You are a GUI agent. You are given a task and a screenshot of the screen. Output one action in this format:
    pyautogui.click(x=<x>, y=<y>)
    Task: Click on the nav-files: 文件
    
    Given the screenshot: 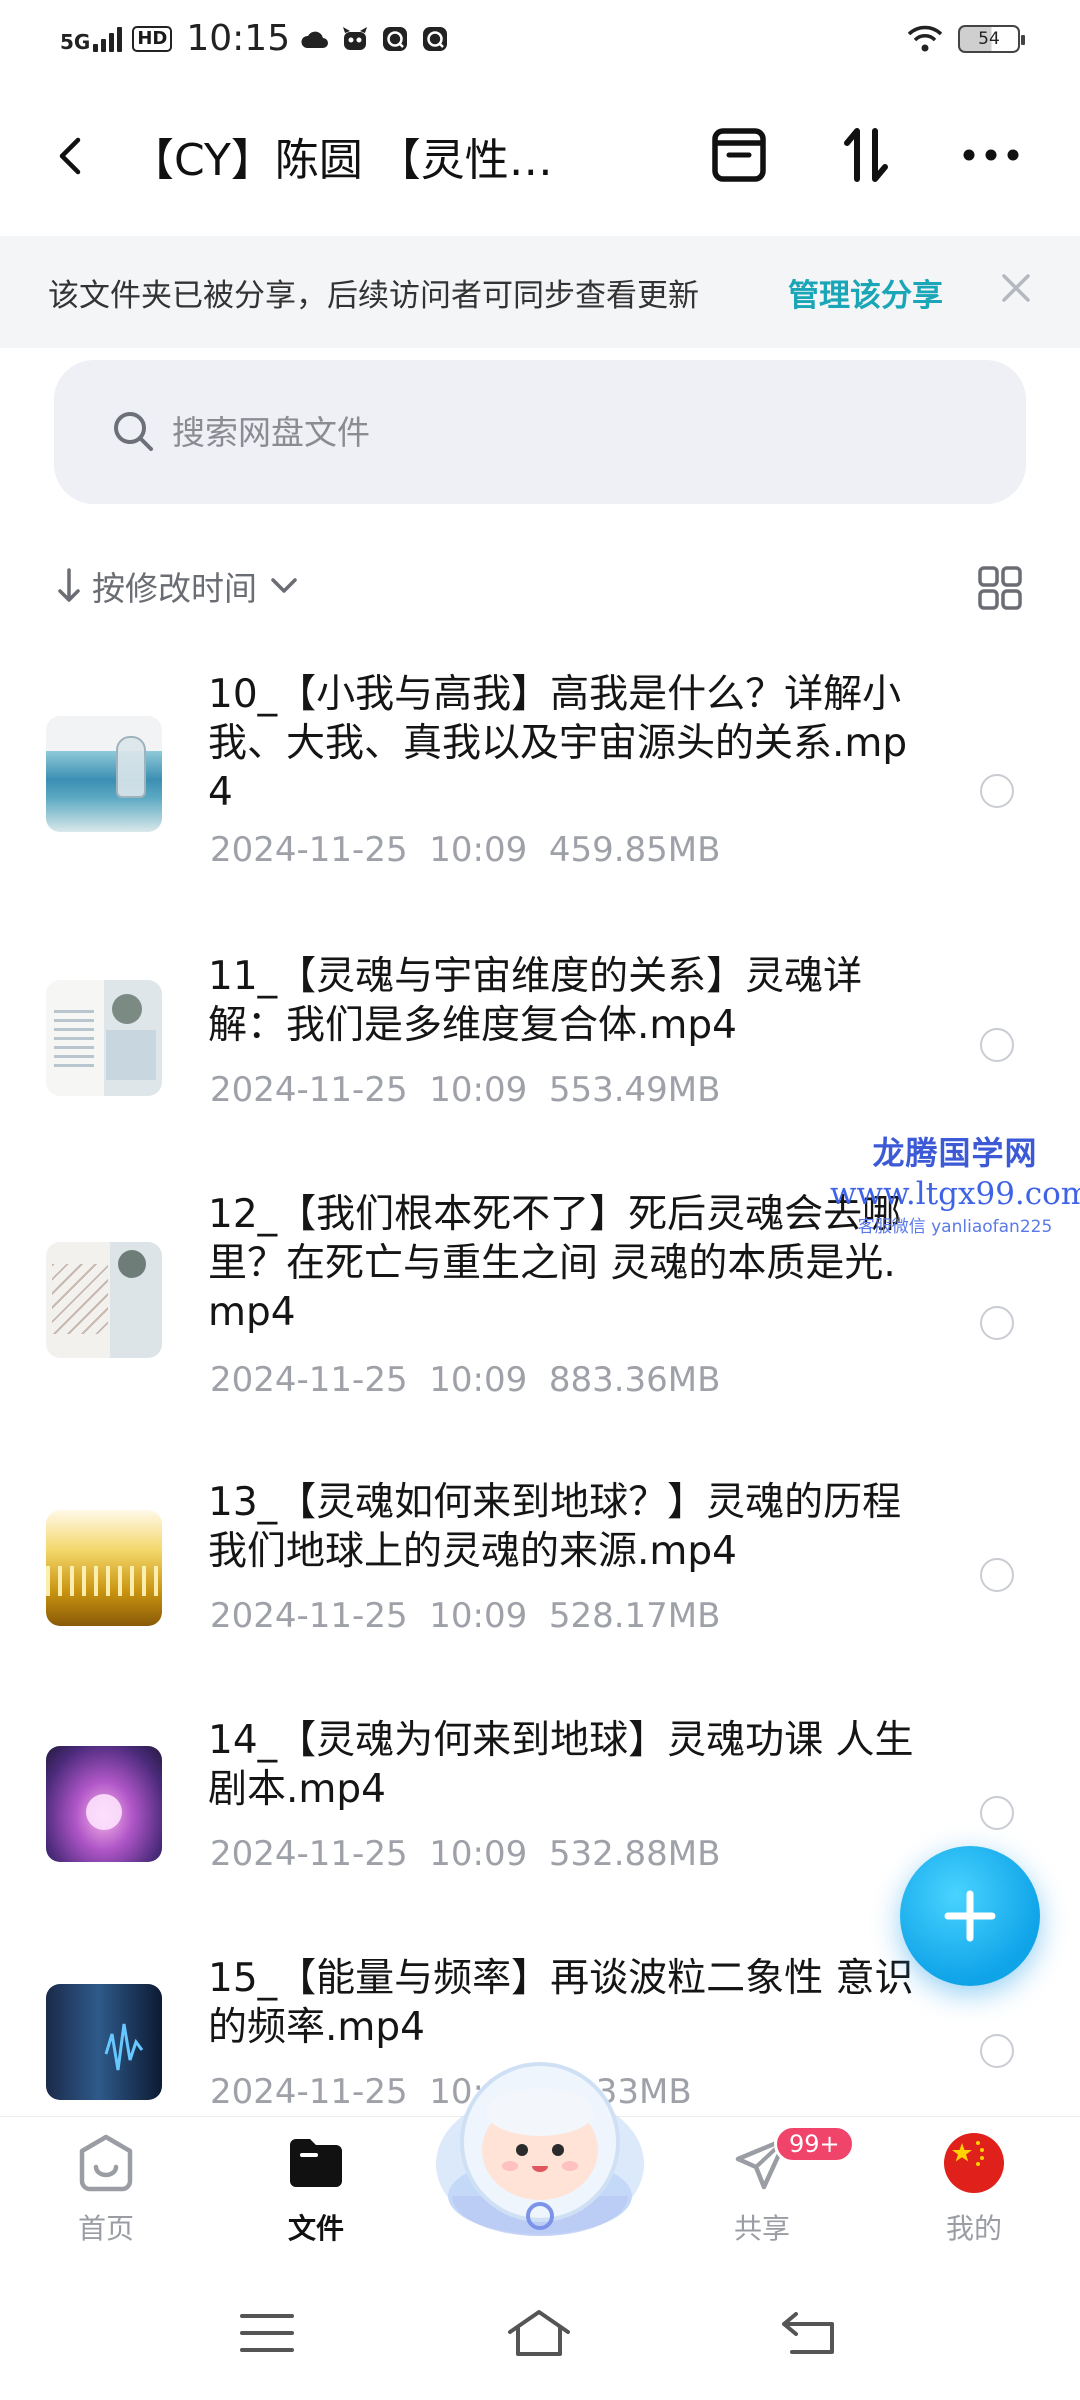 What is the action you would take?
    pyautogui.click(x=316, y=2189)
    